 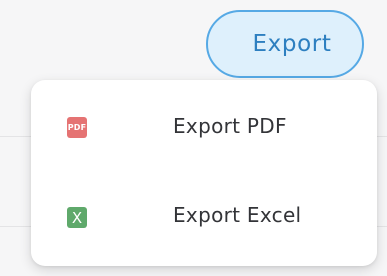 What do you see at coordinates (77, 217) in the screenshot?
I see `excel-file-icon: X` at bounding box center [77, 217].